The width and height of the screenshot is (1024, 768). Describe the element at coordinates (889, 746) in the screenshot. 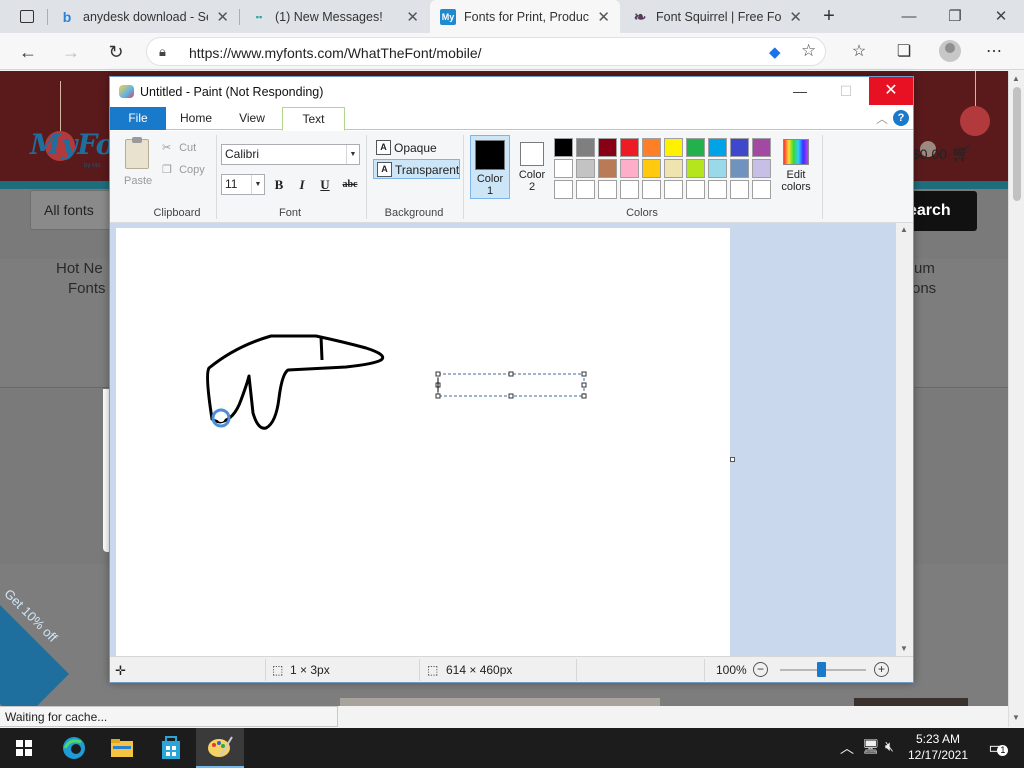

I see `volume-icon: 🔇︎` at that location.